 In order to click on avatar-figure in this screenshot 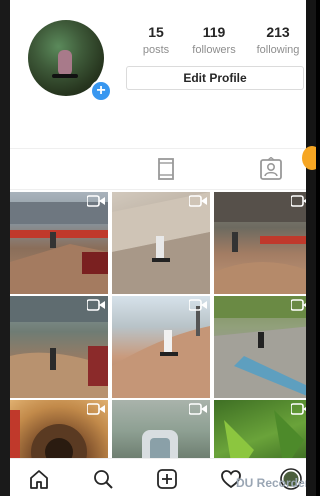, I will do `click(65, 63)`.